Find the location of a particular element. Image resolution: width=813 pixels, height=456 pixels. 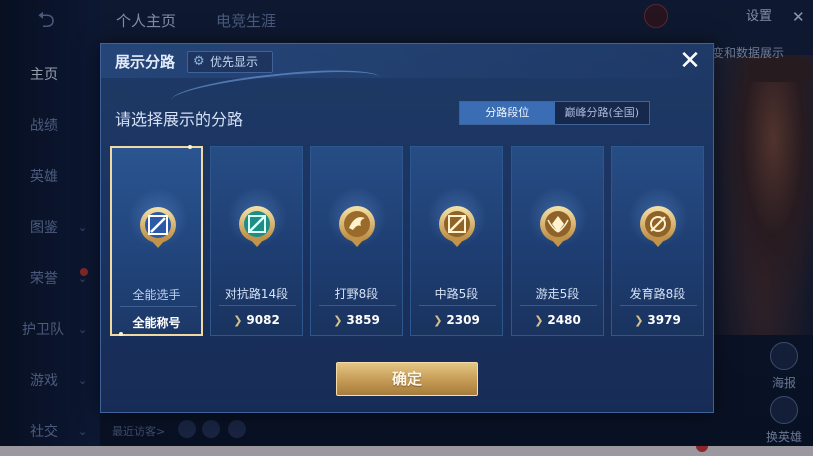

lane-card-score: ❯ 2480 is located at coordinates (557, 320).